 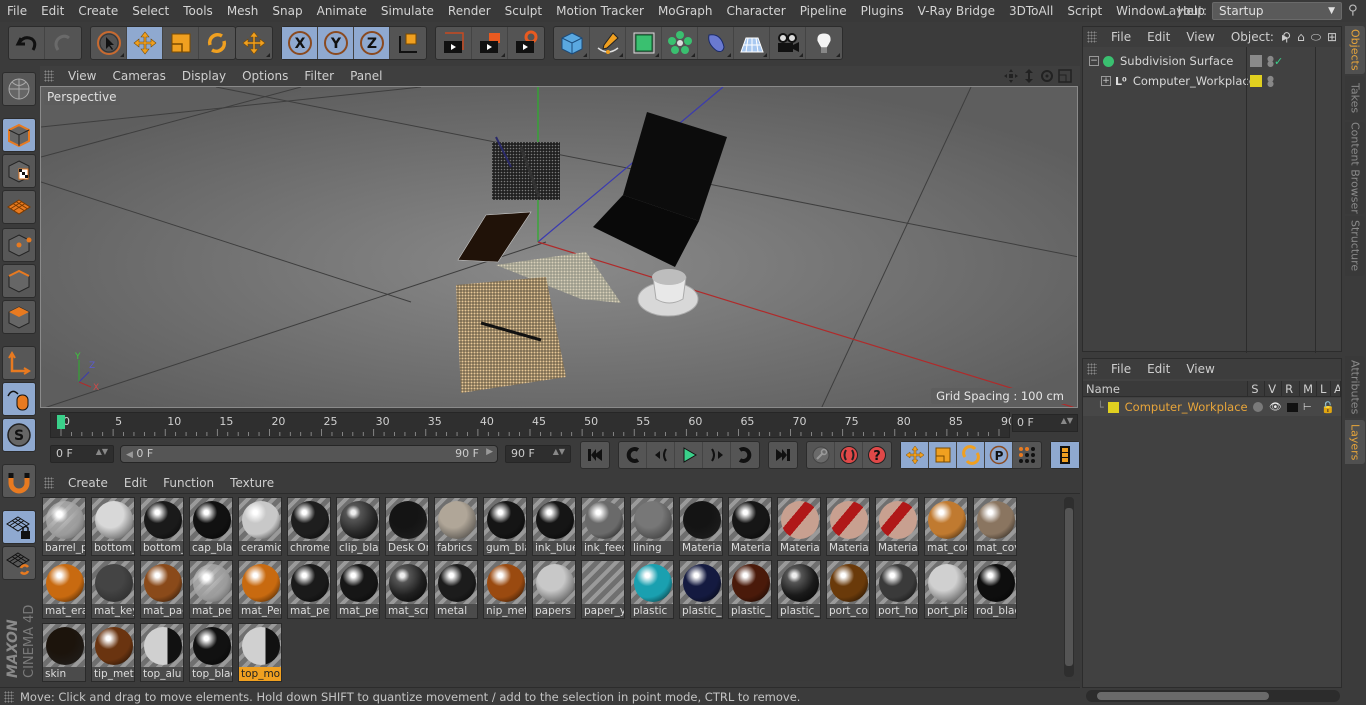 What do you see at coordinates (1336, 389) in the screenshot?
I see `column-animation: A` at bounding box center [1336, 389].